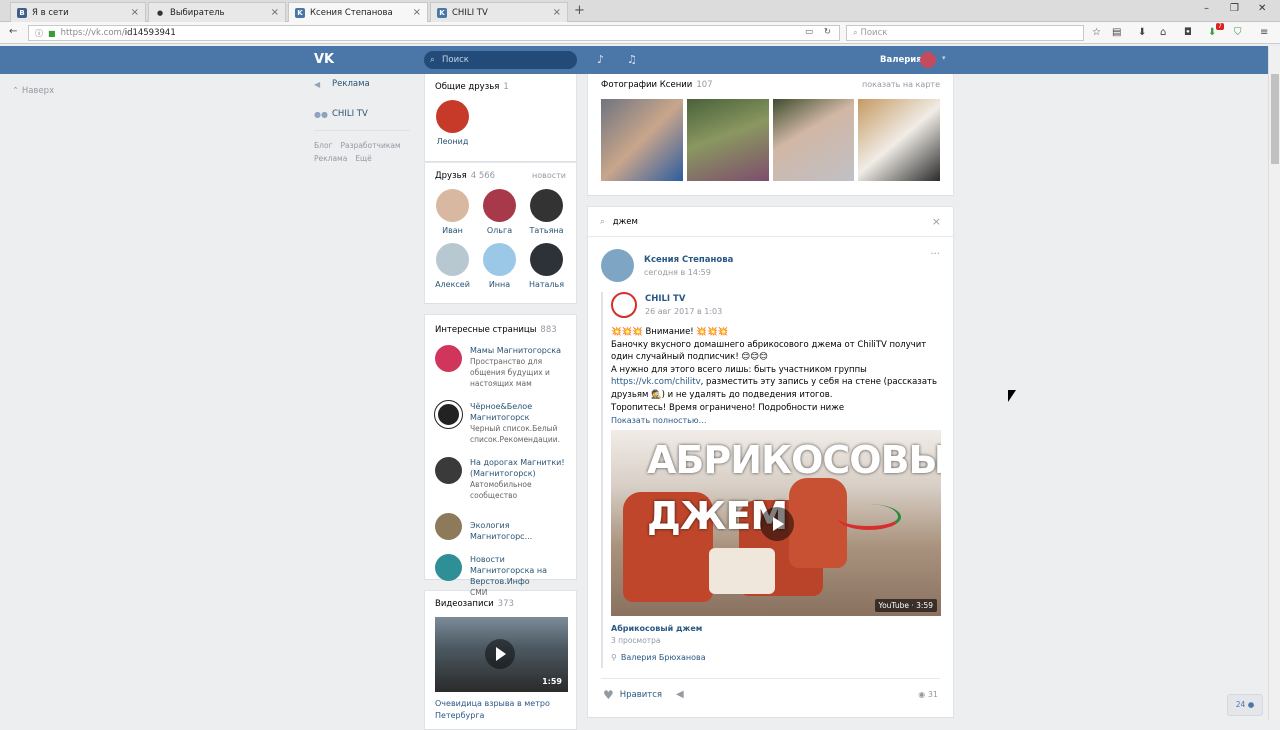  I want to click on friend-item: Инна, so click(499, 266).